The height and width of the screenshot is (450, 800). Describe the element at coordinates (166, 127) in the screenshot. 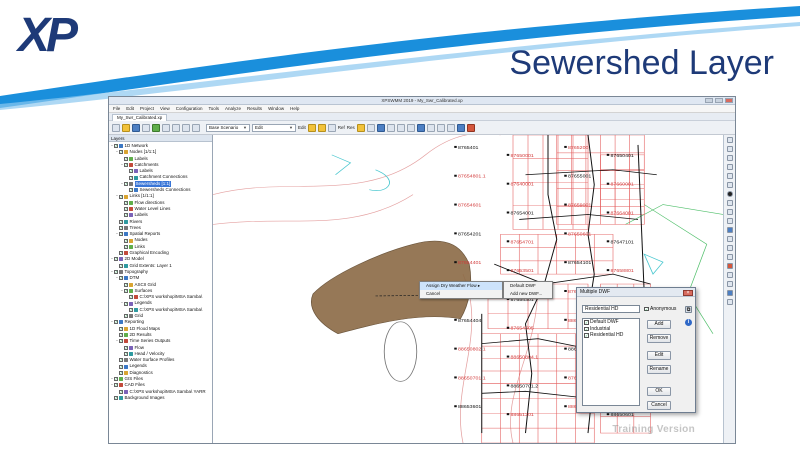

I see `help-icon` at that location.